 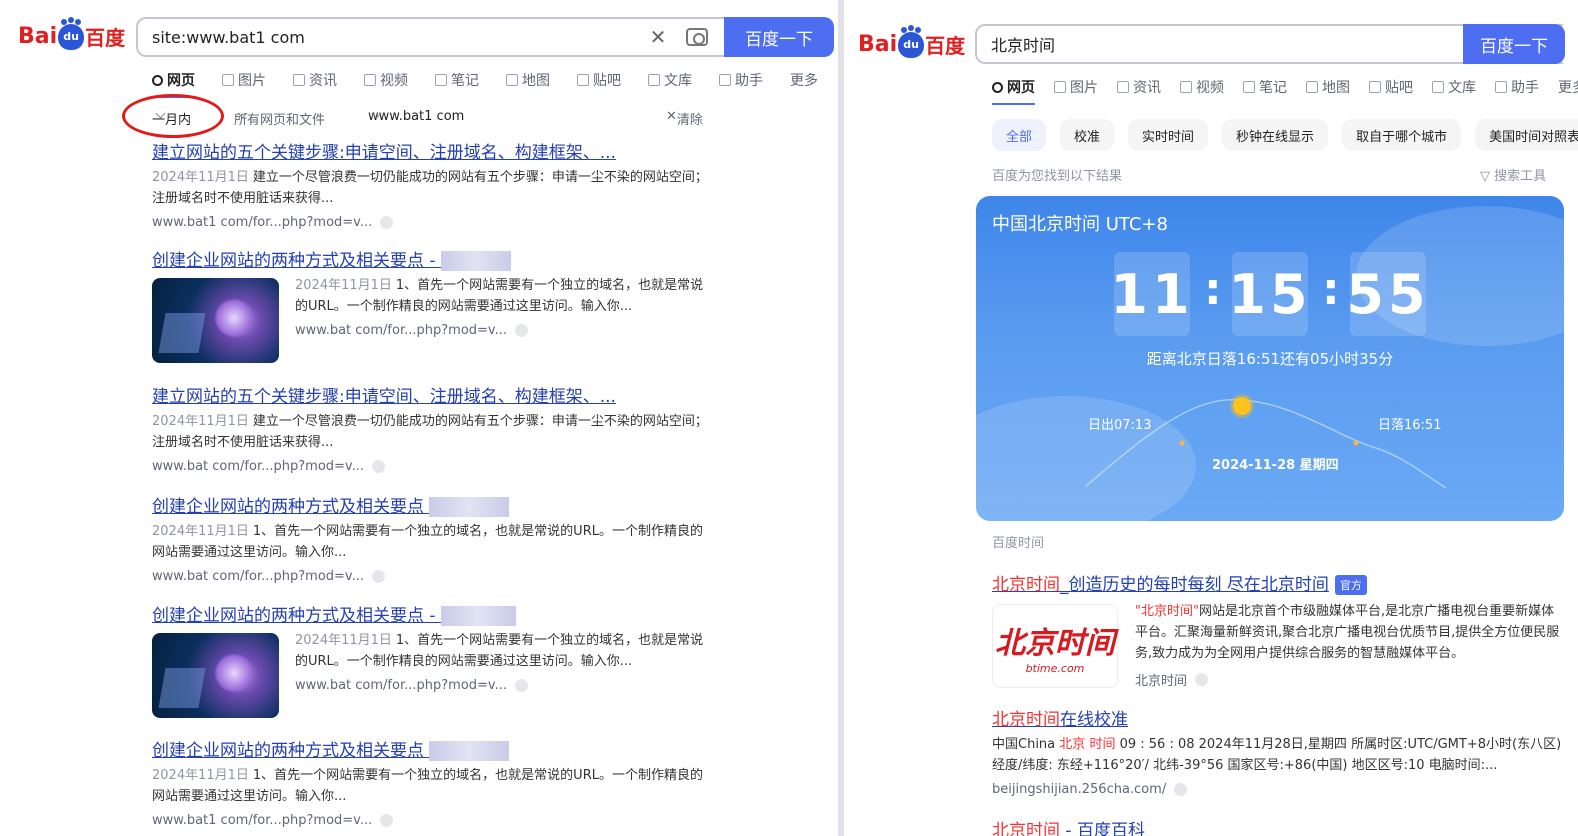 I want to click on title-text: 在线校准, so click(x=1094, y=720).